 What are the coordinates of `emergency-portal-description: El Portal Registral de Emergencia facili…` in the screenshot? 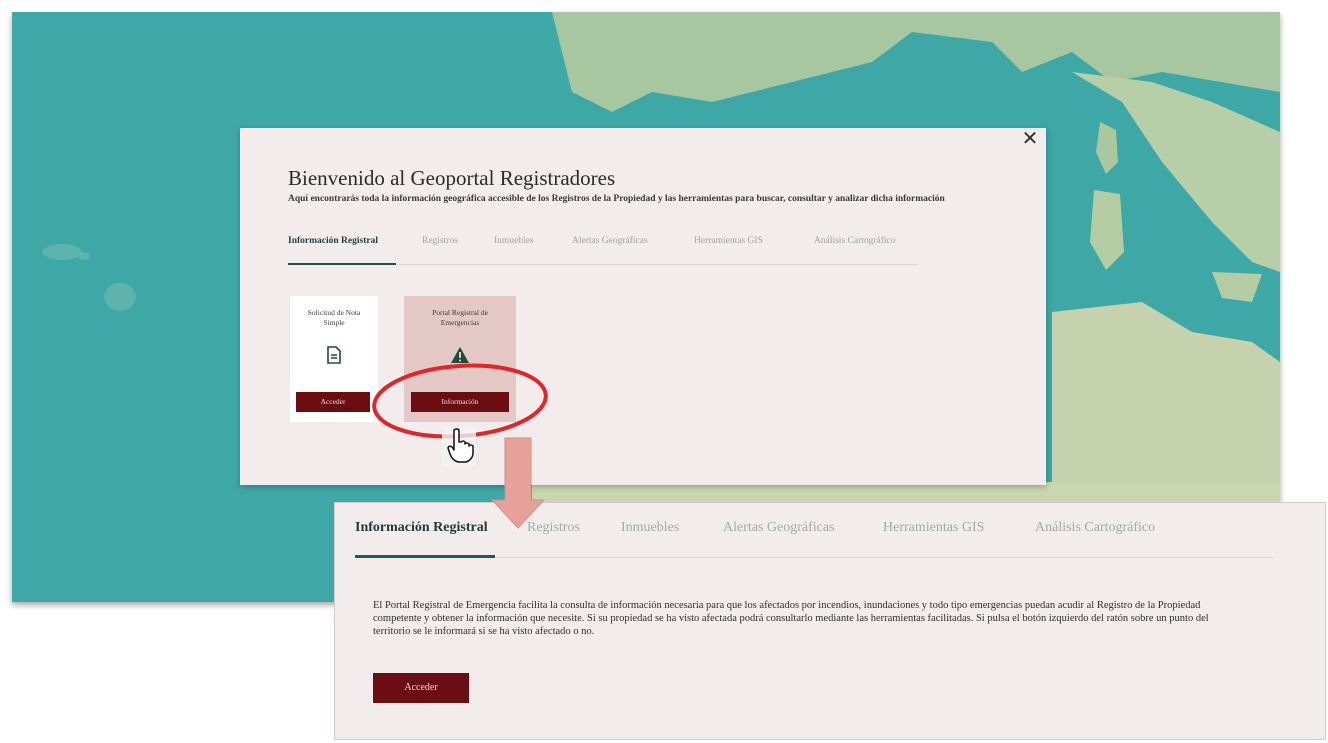 It's located at (791, 618).